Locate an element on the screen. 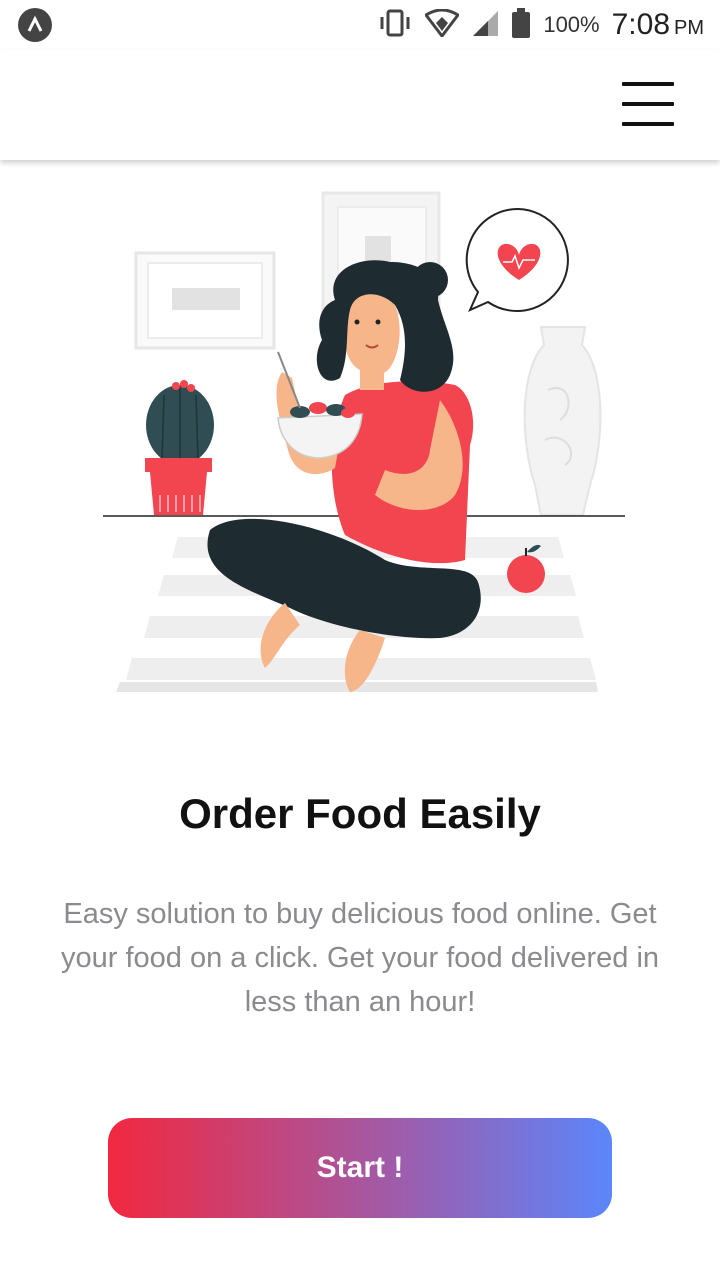 The image size is (720, 1280). clock: 7:08 PM is located at coordinates (658, 25).